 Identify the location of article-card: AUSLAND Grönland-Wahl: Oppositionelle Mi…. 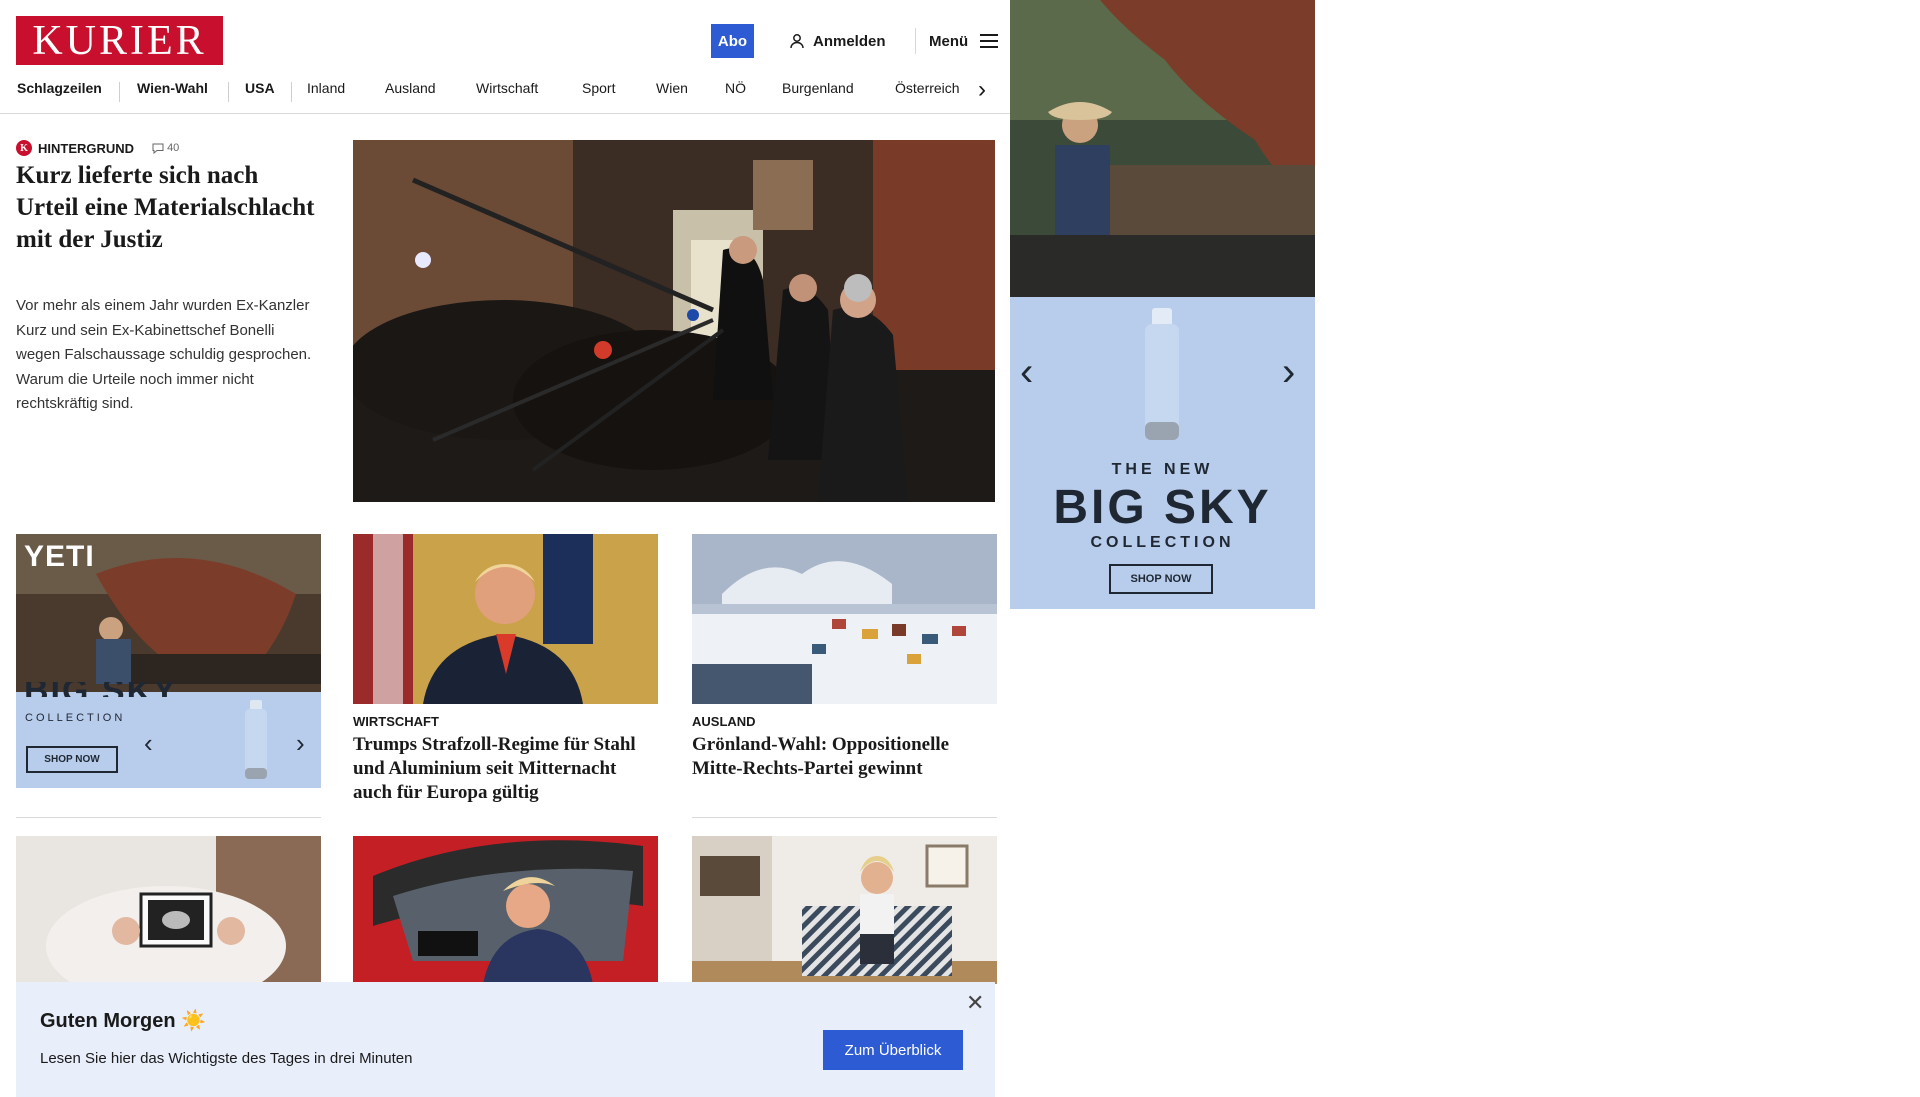
(844, 657).